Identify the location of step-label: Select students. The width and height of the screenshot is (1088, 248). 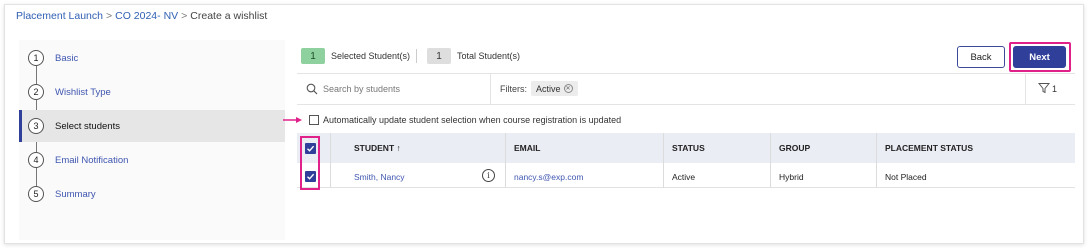
(87, 126).